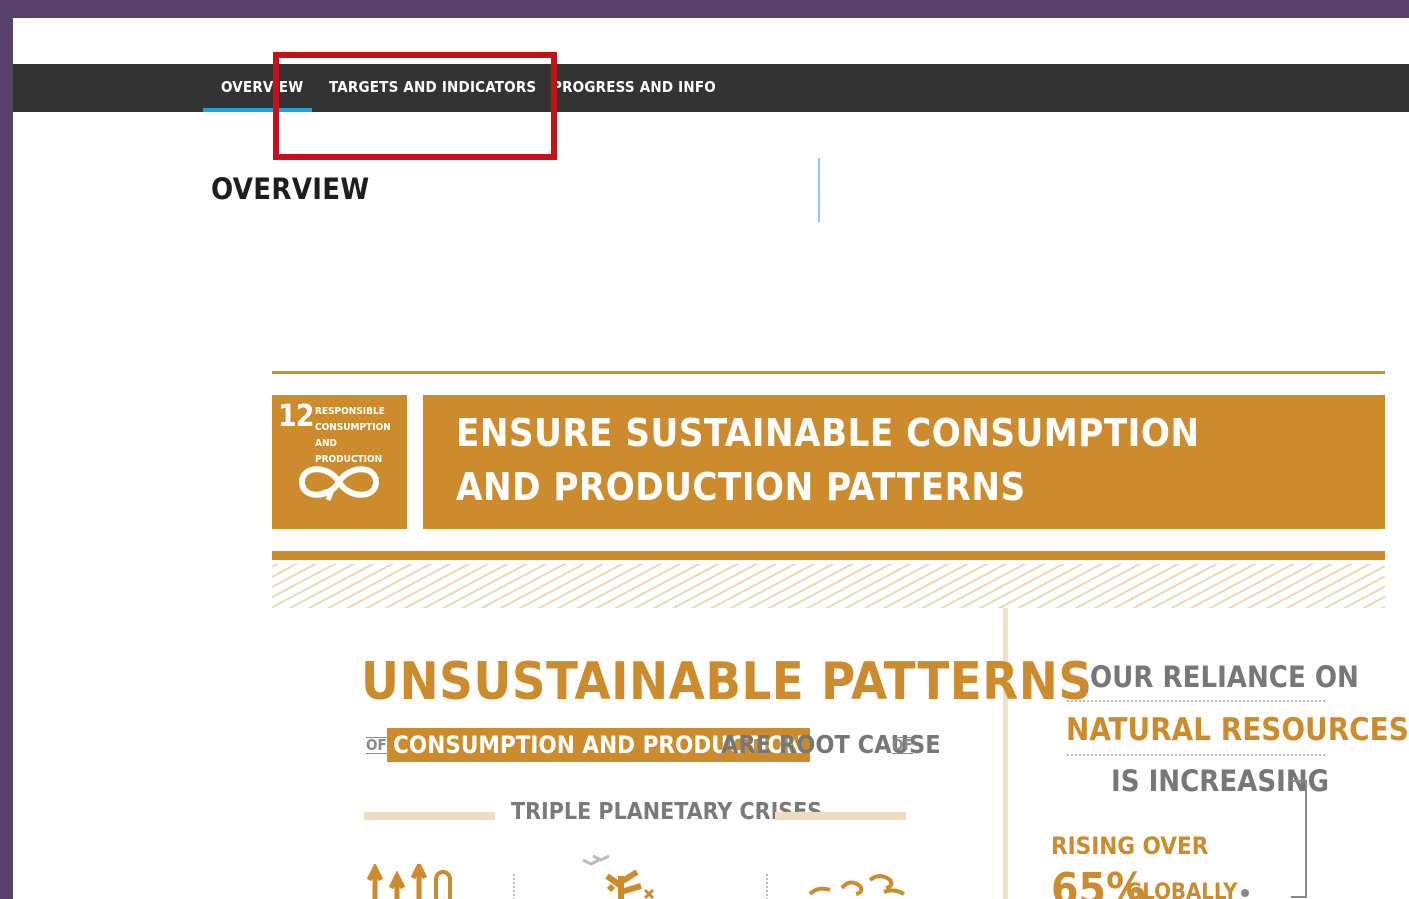 The image size is (1409, 899). I want to click on crises-bar-right, so click(840, 816).